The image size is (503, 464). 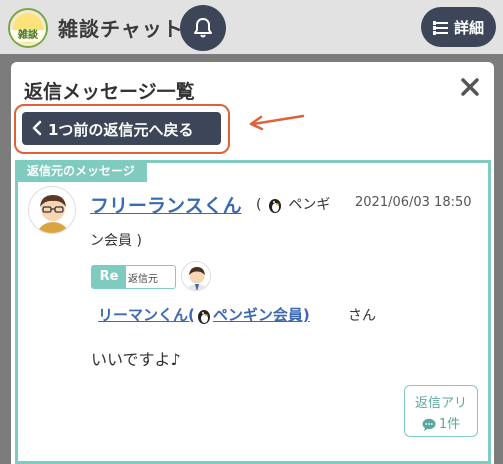 I want to click on top-bar: 雑談 雑談チャット 詳細, so click(x=251, y=27).